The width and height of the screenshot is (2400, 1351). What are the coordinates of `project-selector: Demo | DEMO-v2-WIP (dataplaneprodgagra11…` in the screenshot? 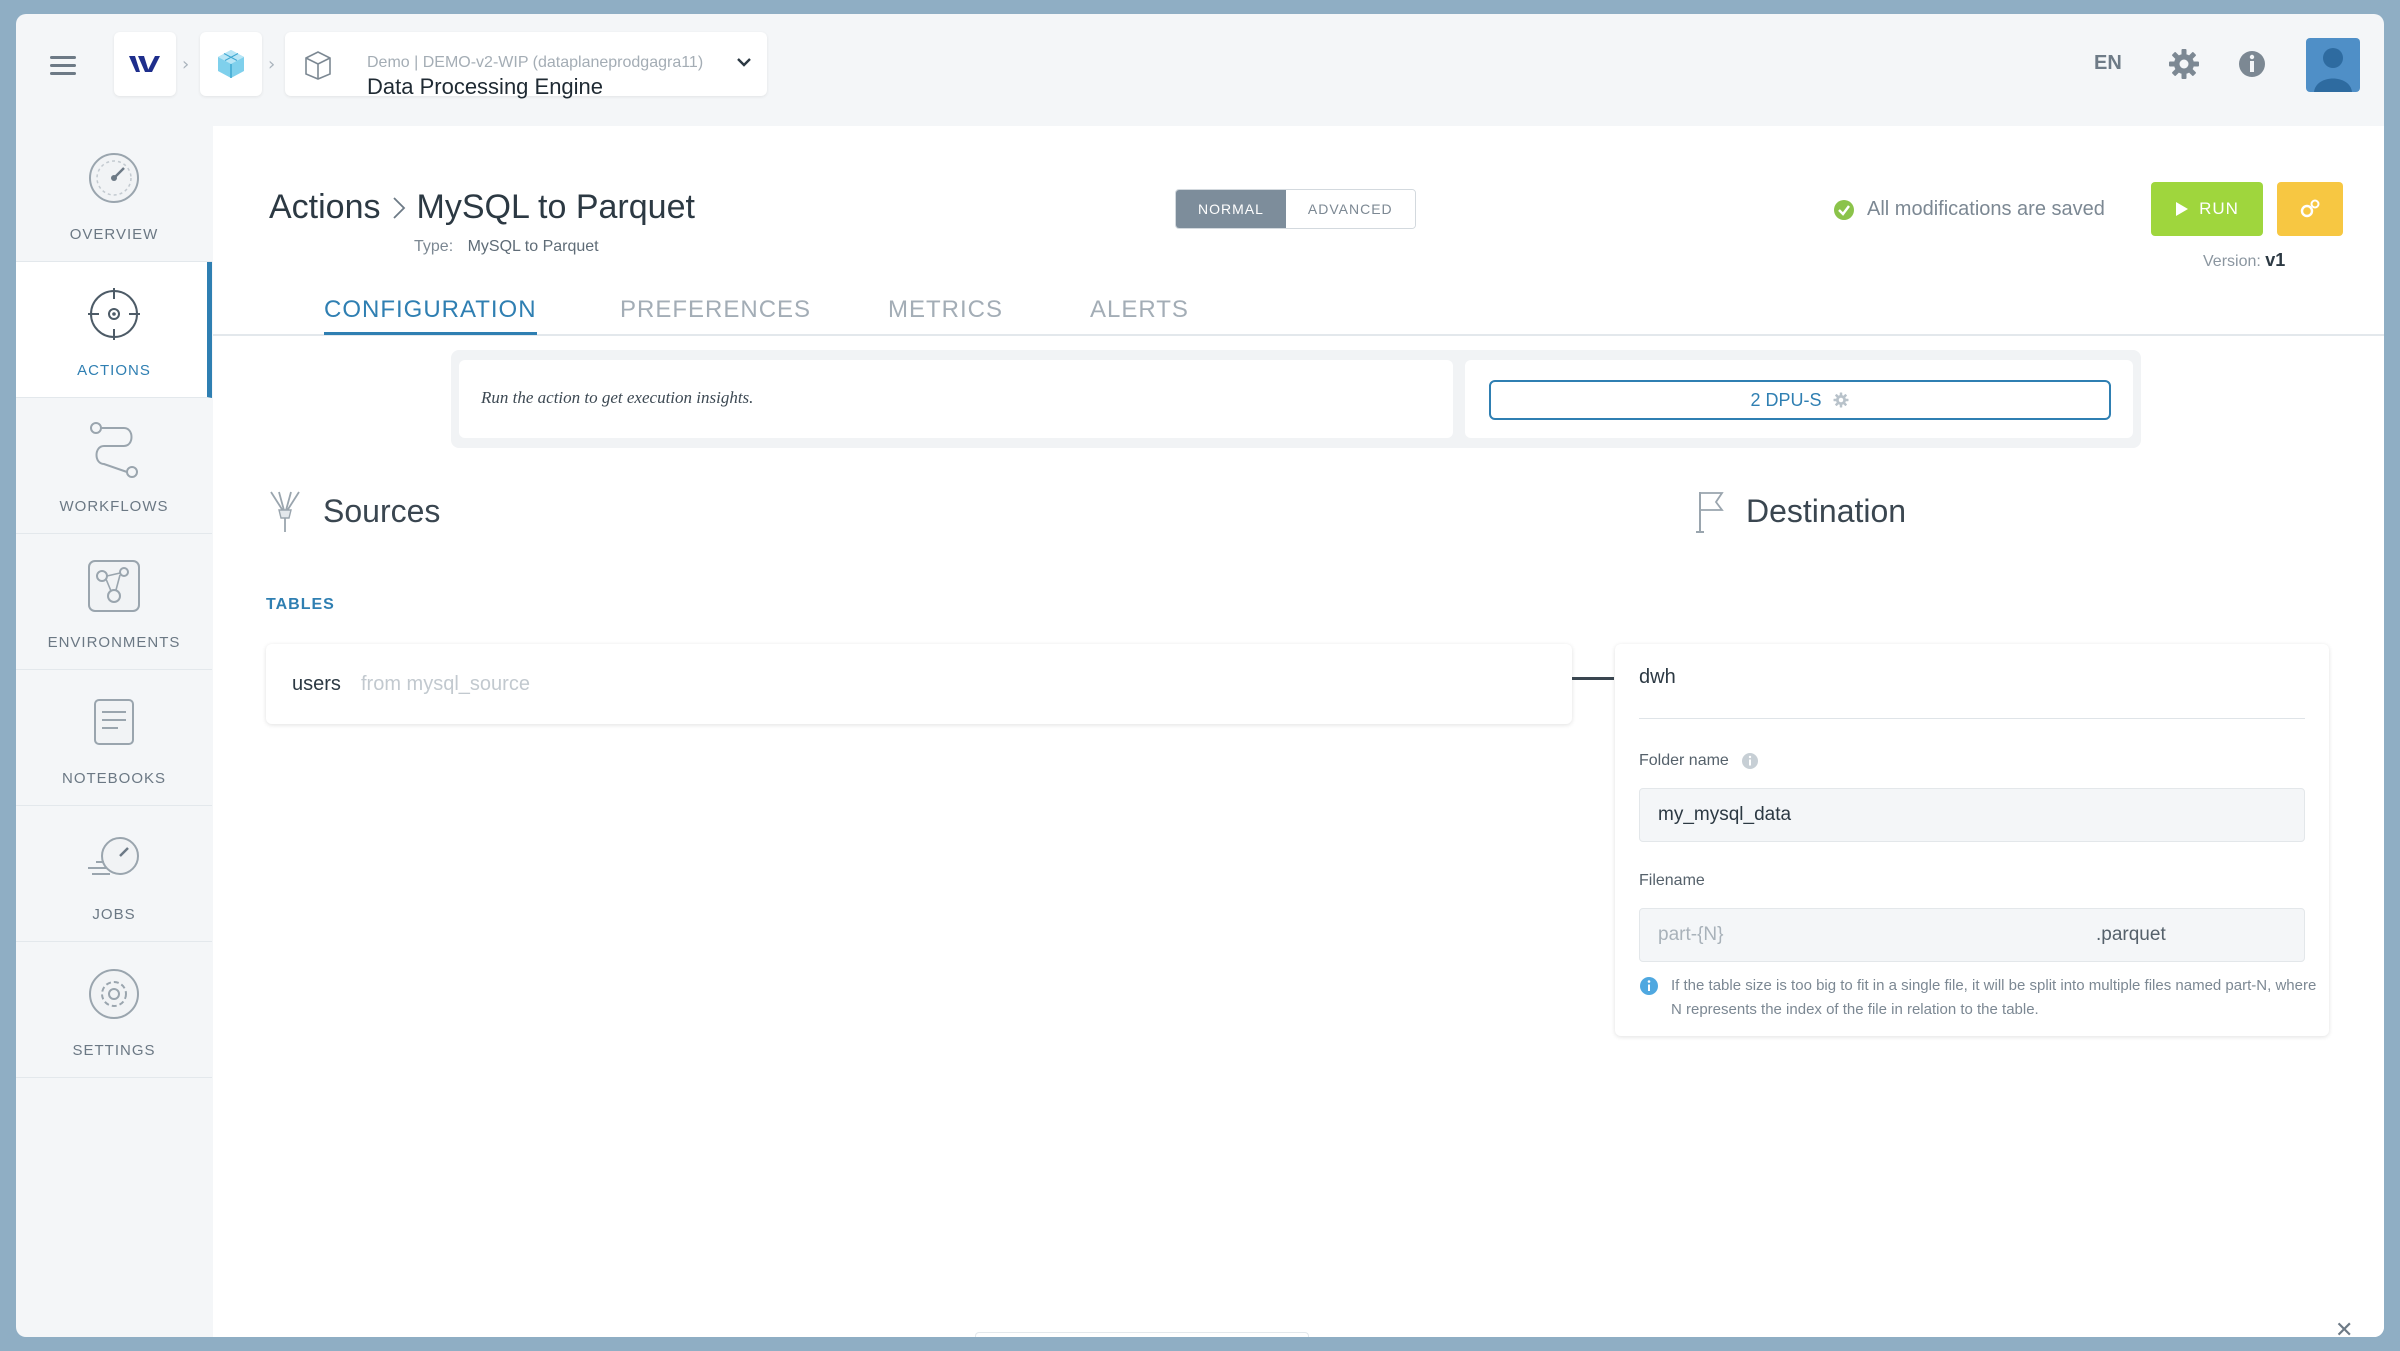 It's located at (526, 65).